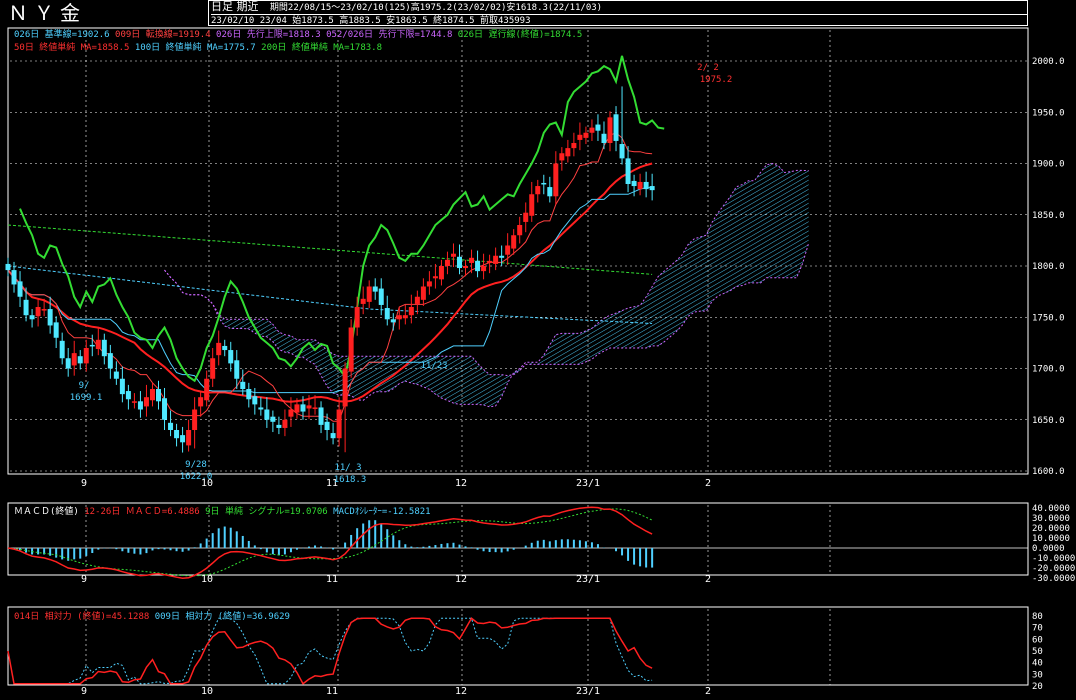 The image size is (1076, 700). What do you see at coordinates (350, 480) in the screenshot?
I see `low-nov-value: 1618.3` at bounding box center [350, 480].